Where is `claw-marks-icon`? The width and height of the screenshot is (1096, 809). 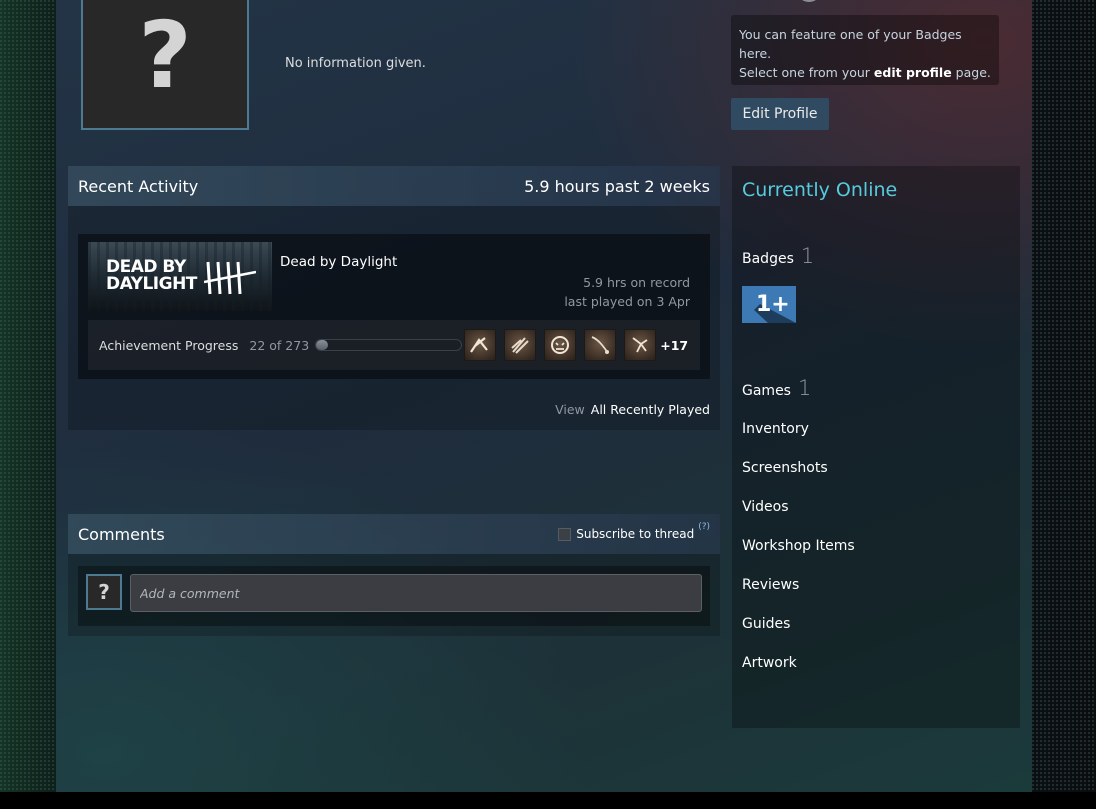 claw-marks-icon is located at coordinates (230, 278).